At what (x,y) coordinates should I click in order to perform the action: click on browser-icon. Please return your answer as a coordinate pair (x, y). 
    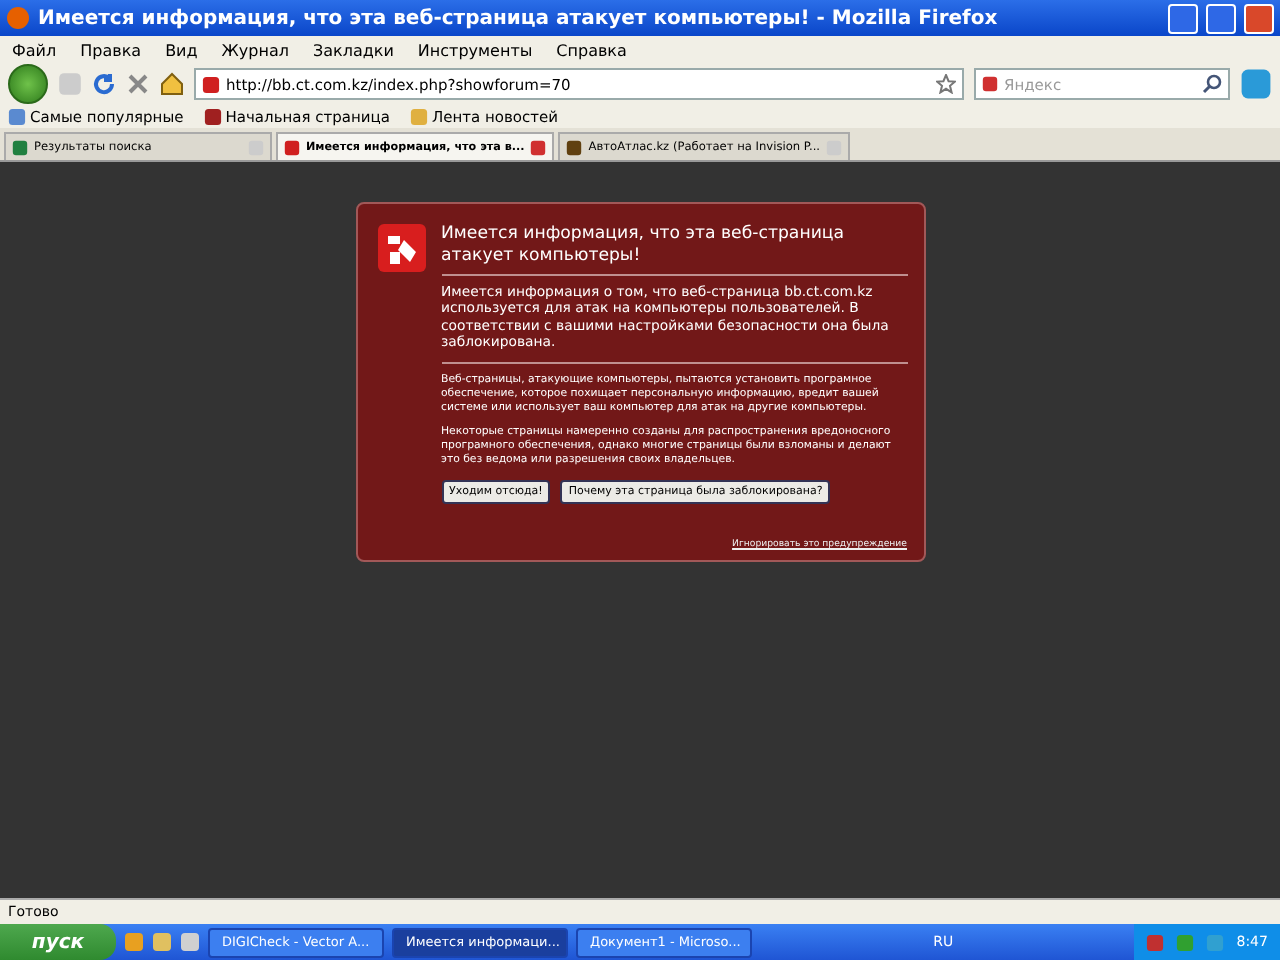
    Looking at the image, I should click on (18, 18).